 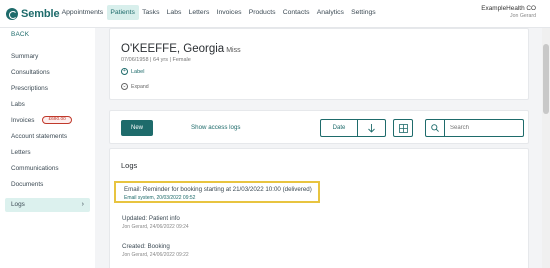 What do you see at coordinates (229, 12) in the screenshot?
I see `nav-invoices: Invoices` at bounding box center [229, 12].